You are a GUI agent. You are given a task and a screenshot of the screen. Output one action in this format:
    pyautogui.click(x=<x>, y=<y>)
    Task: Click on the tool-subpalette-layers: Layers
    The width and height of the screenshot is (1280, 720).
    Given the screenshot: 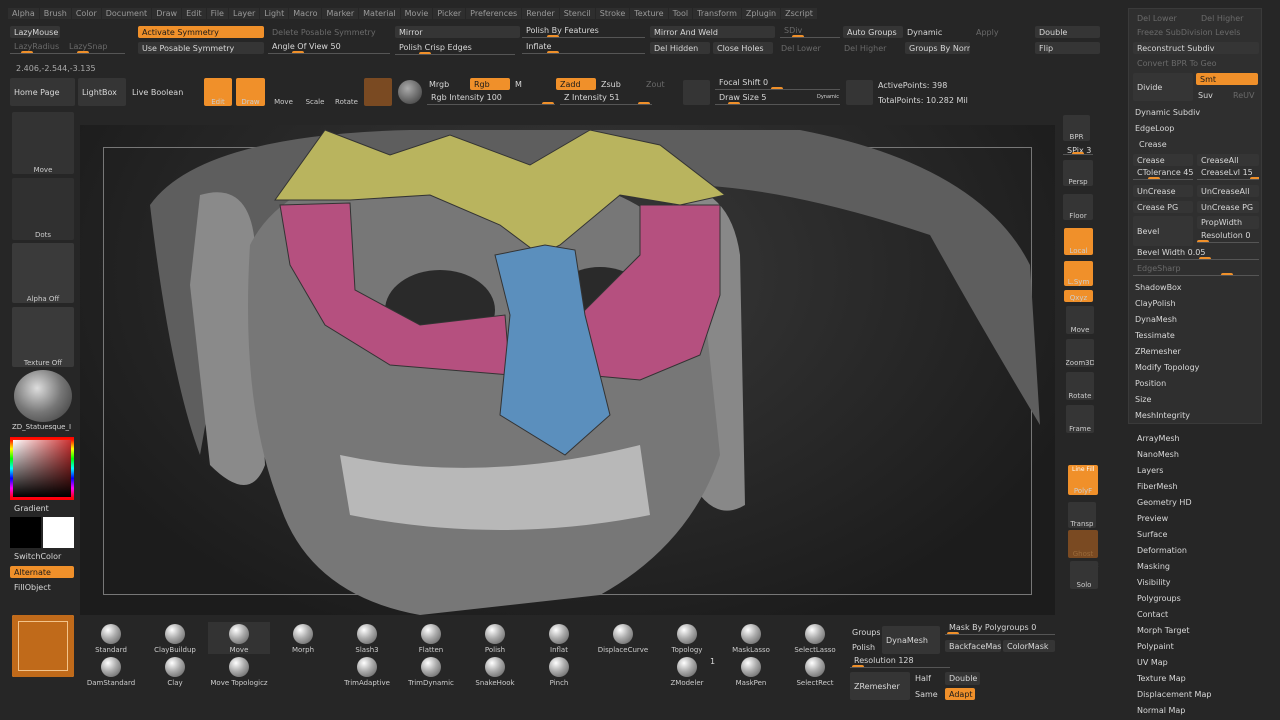 What is the action you would take?
    pyautogui.click(x=1195, y=470)
    